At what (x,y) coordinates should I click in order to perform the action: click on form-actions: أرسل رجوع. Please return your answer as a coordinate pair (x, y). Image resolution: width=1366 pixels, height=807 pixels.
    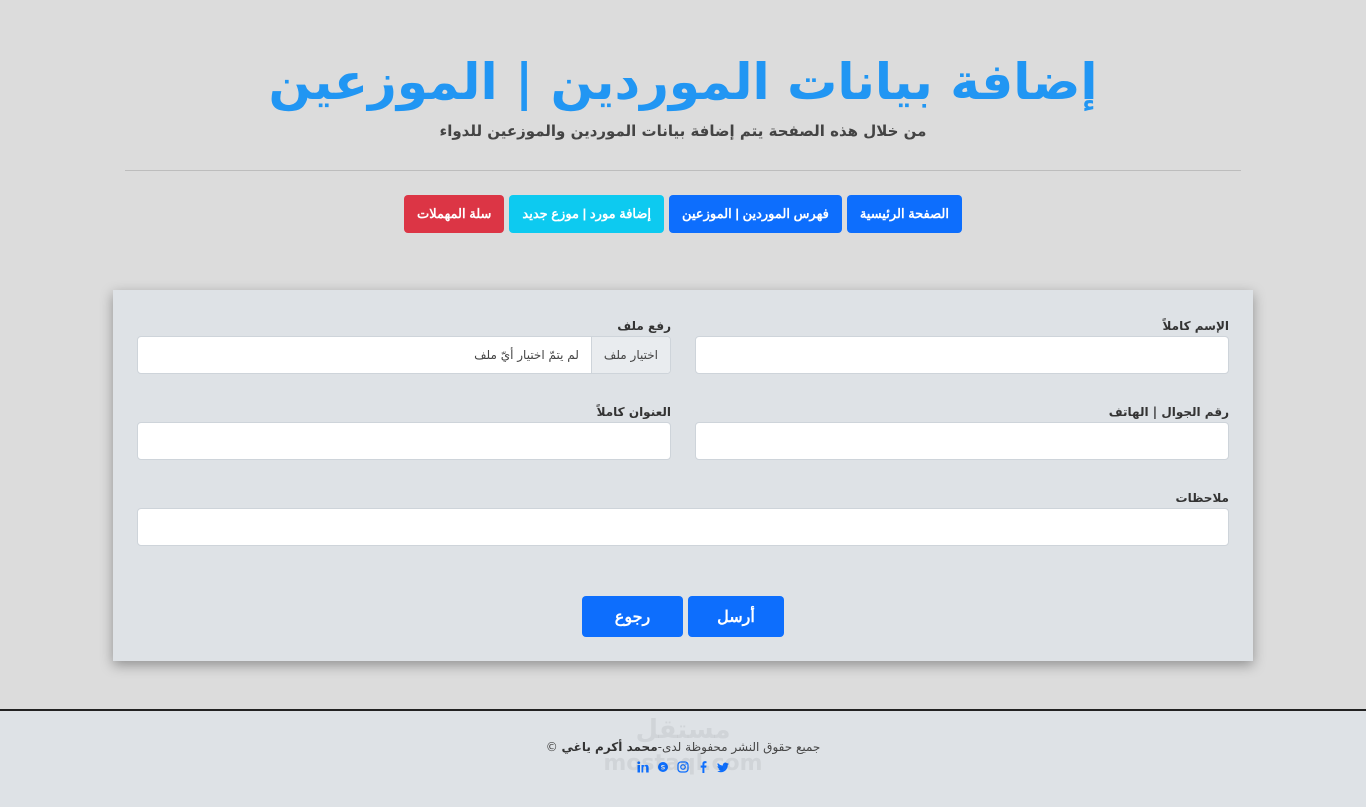
    Looking at the image, I should click on (683, 616).